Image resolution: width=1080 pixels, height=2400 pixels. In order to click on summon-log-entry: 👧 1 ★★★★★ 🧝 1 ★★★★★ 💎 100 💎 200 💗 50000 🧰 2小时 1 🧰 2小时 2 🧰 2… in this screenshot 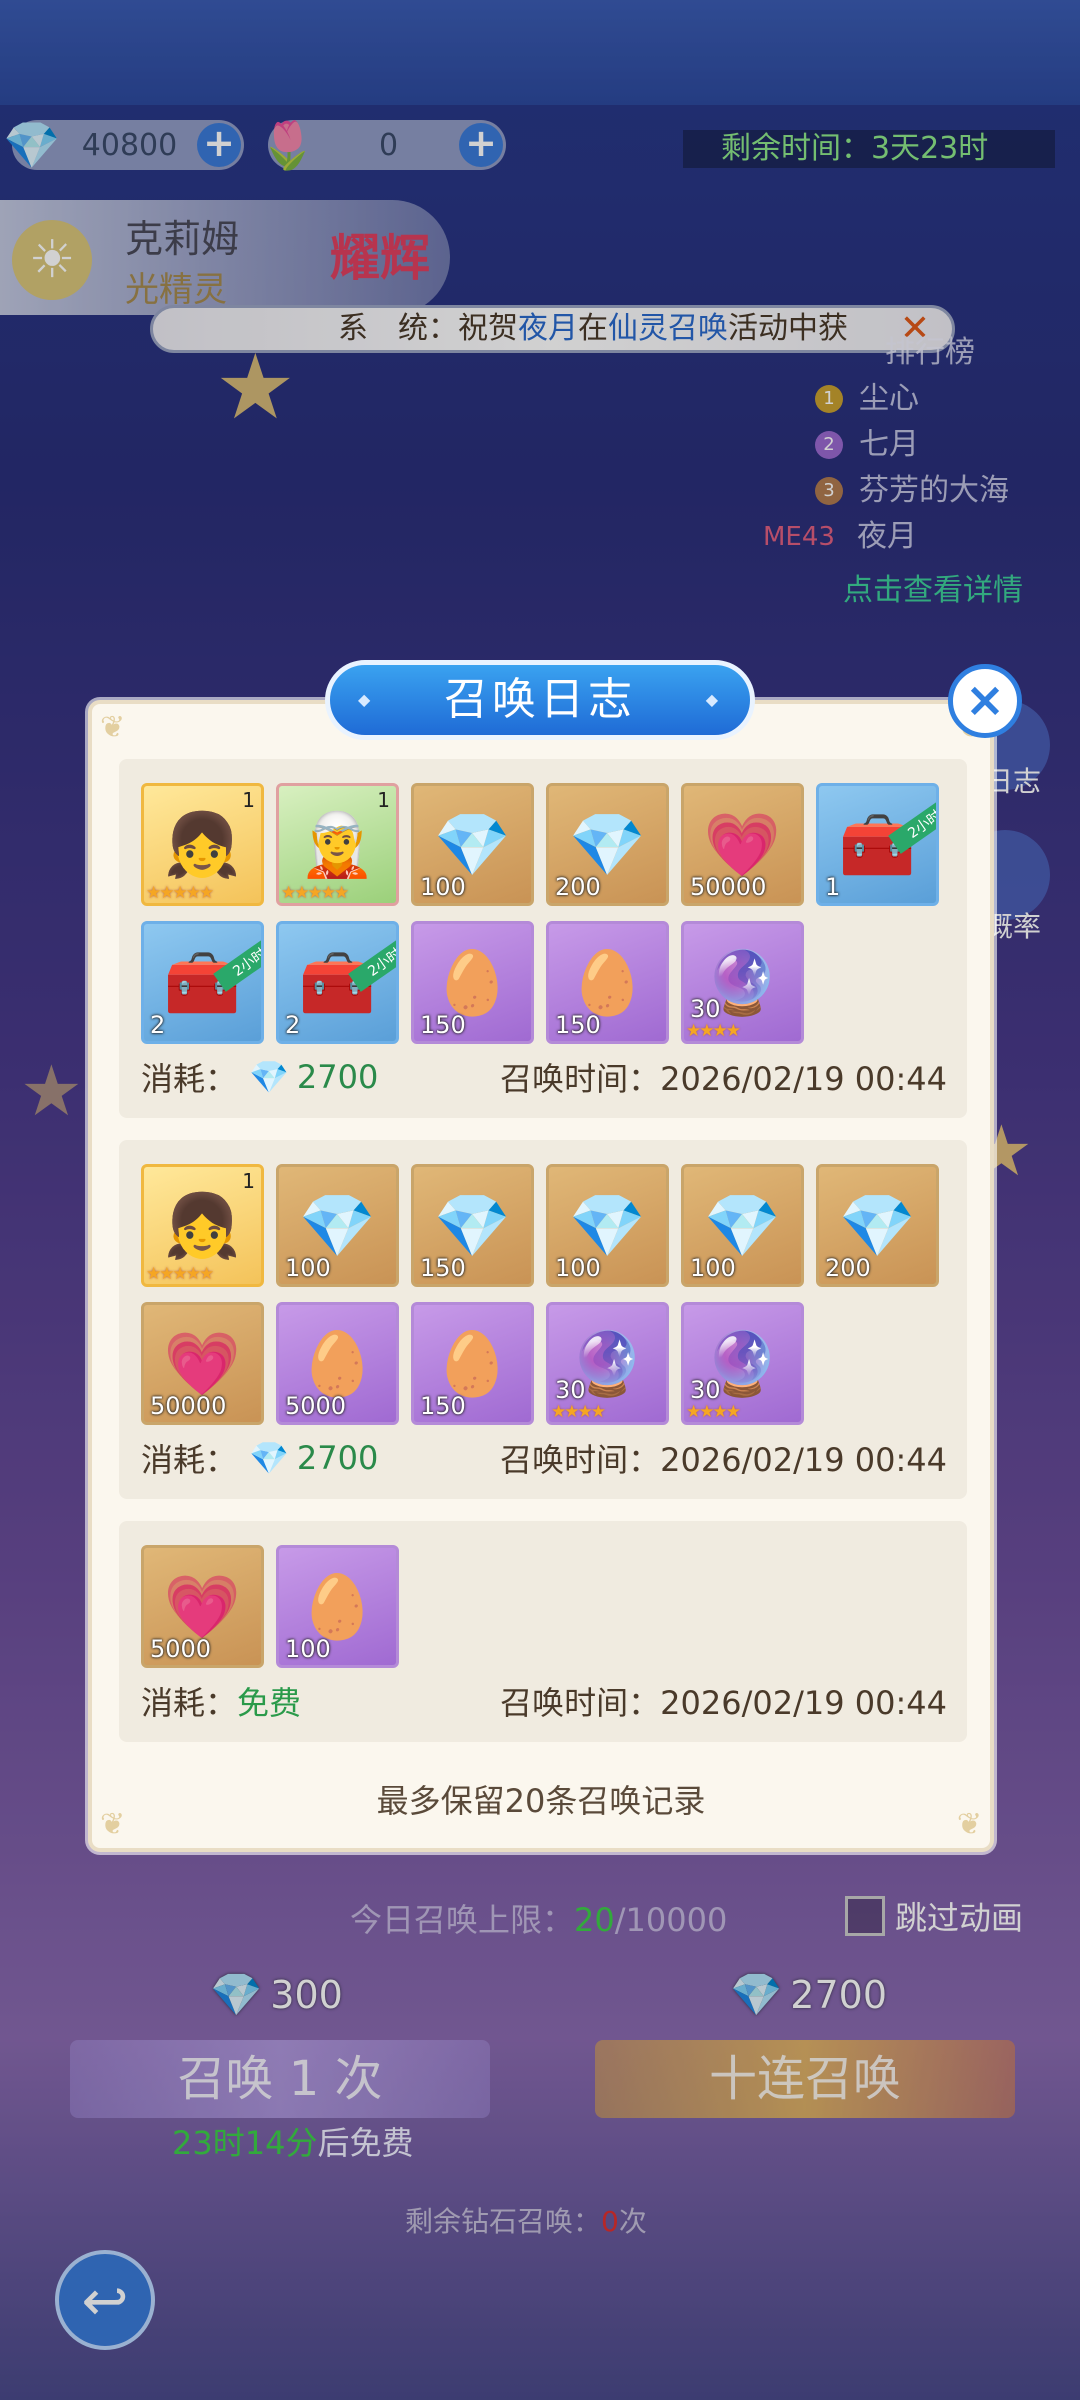, I will do `click(543, 938)`.